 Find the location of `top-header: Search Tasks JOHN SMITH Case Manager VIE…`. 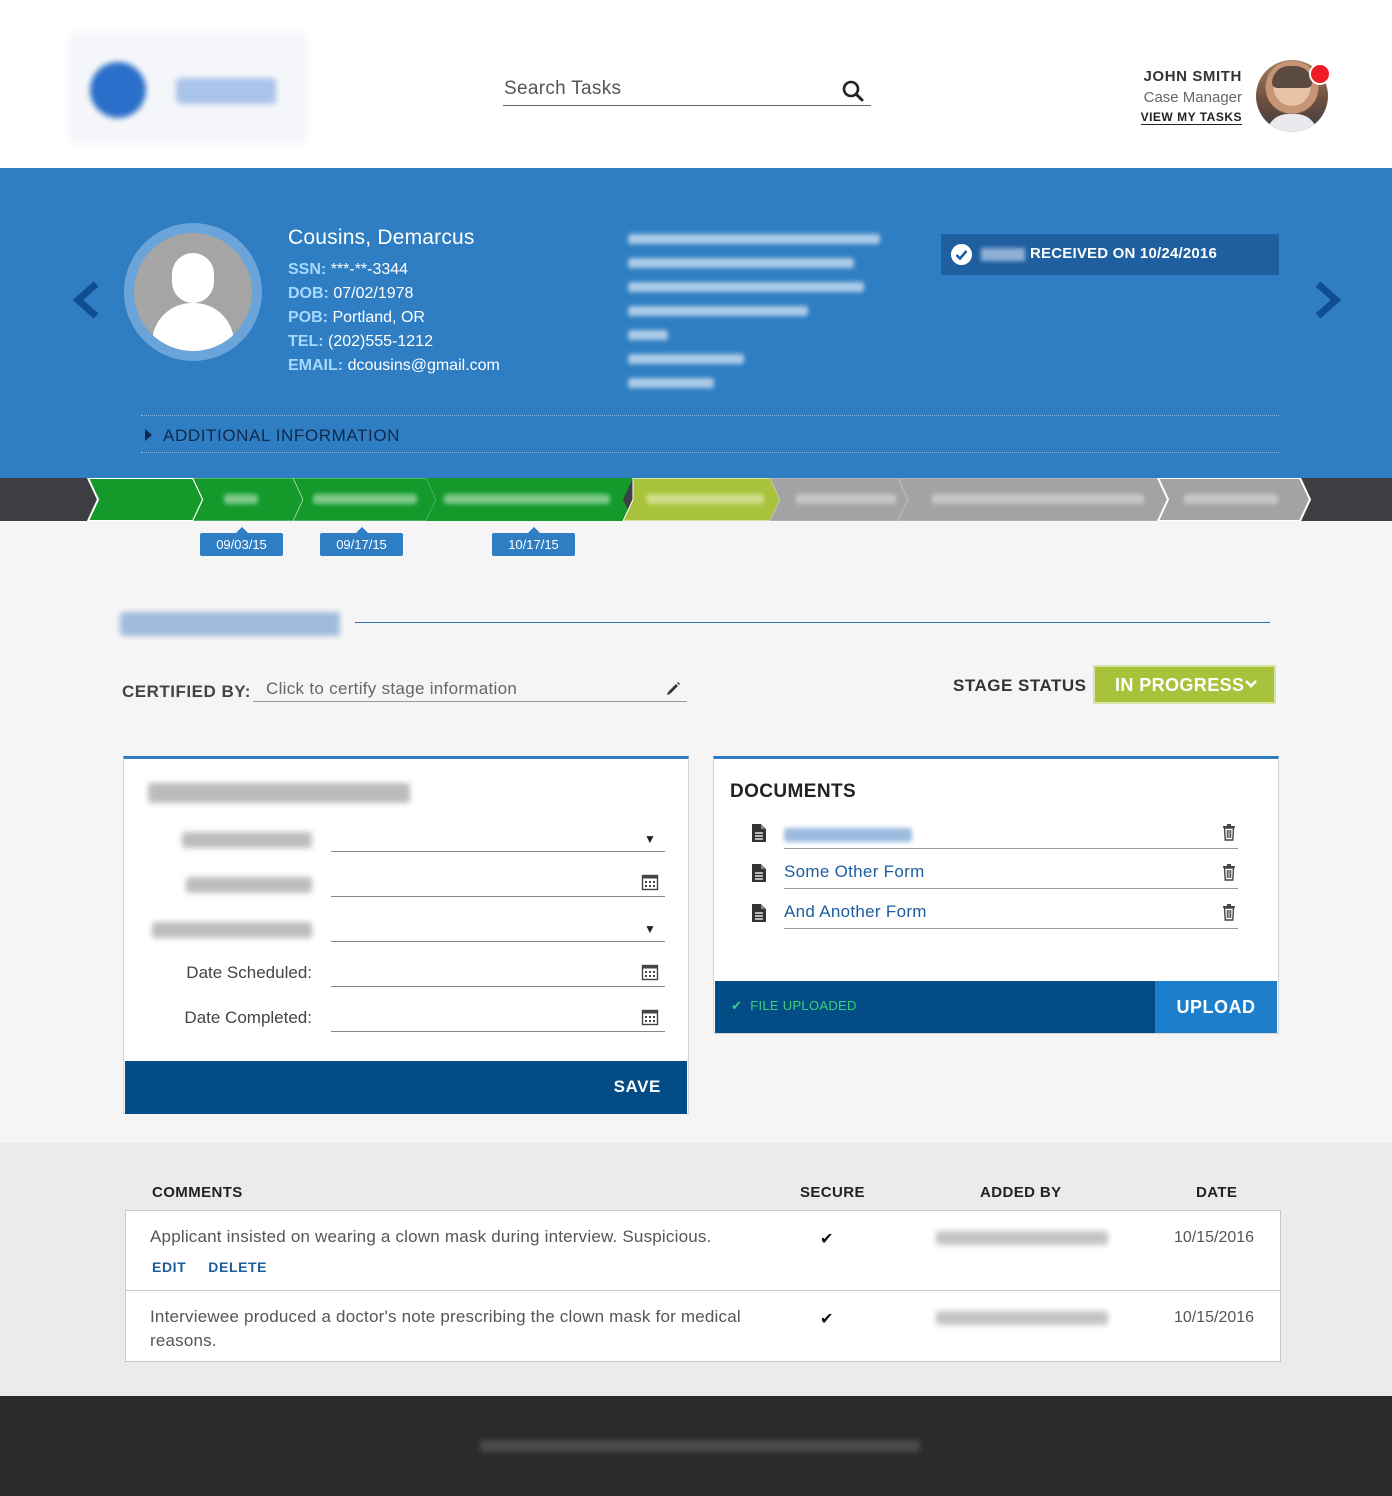

top-header: Search Tasks JOHN SMITH Case Manager VIE… is located at coordinates (696, 84).